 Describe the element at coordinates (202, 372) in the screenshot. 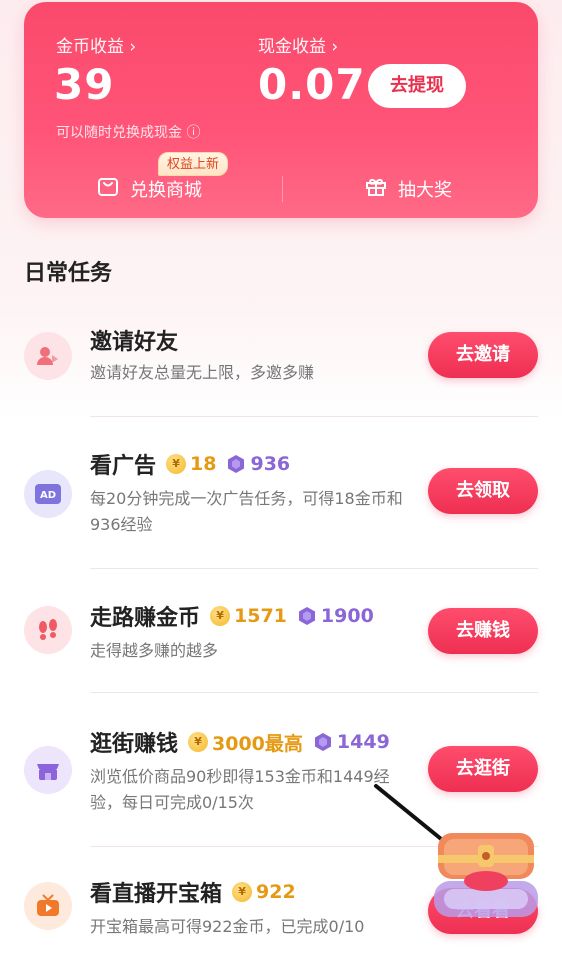

I see `task-description: 邀请好友总量无上限，多邀多赚` at that location.